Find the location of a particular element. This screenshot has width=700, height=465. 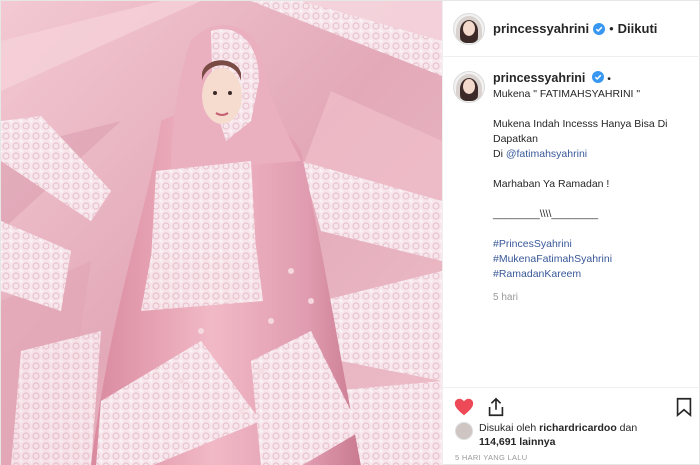

action-bar is located at coordinates (571, 405).